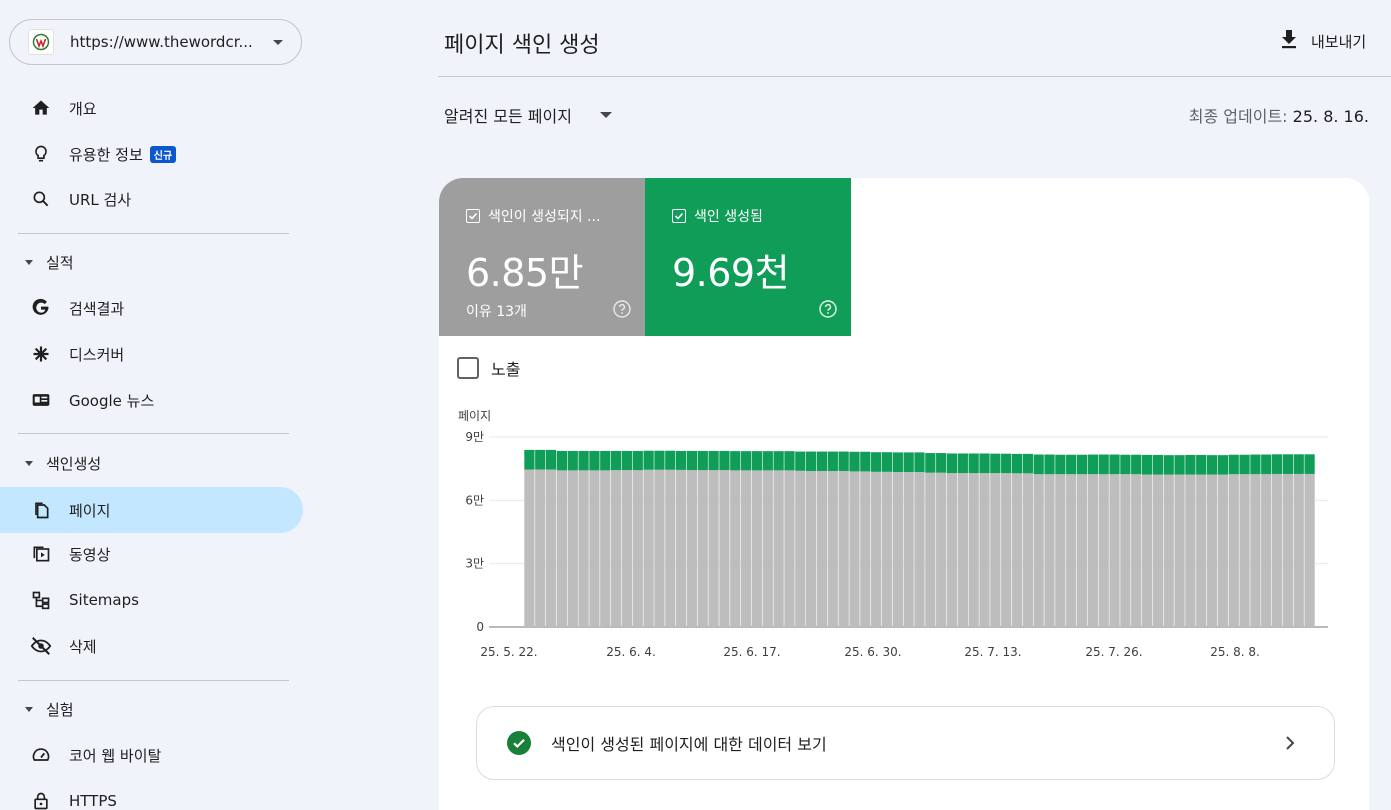 This screenshot has width=1391, height=810. I want to click on nav-item-core-web-vitals: 코어 웹 바이탈, so click(151, 755).